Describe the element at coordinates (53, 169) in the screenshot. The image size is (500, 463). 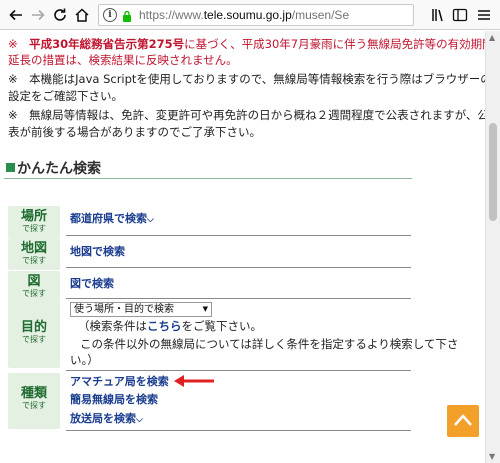
I see `section-title: かんたん検索` at that location.